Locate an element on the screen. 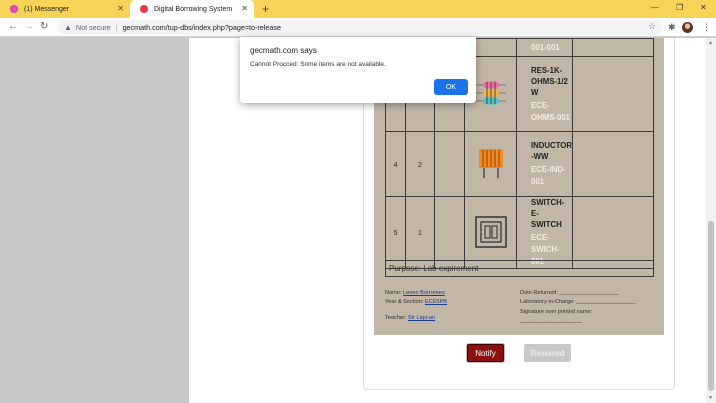 The image size is (716, 403). item-name: W is located at coordinates (535, 92).